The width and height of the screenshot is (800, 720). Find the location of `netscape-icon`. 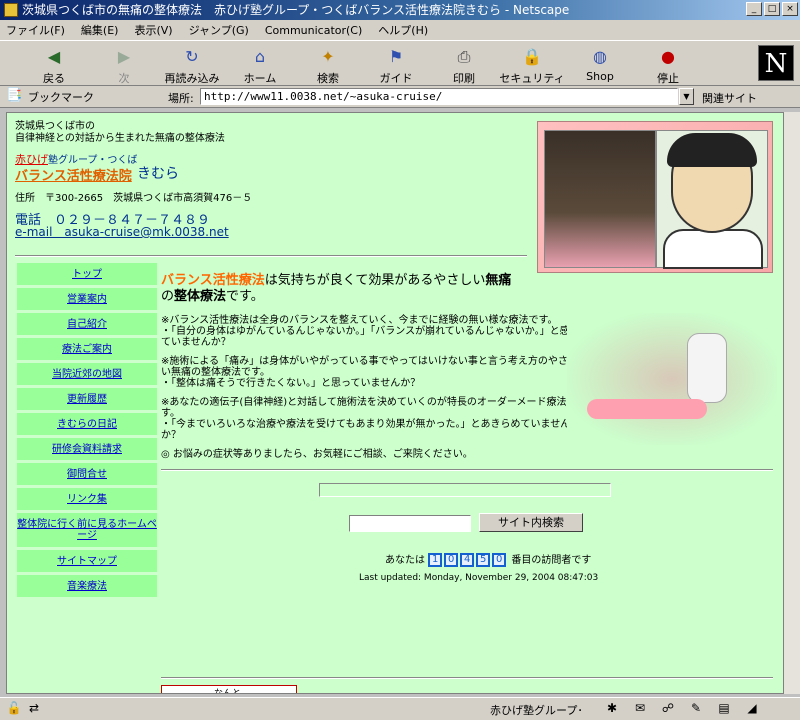

netscape-icon is located at coordinates (11, 10).